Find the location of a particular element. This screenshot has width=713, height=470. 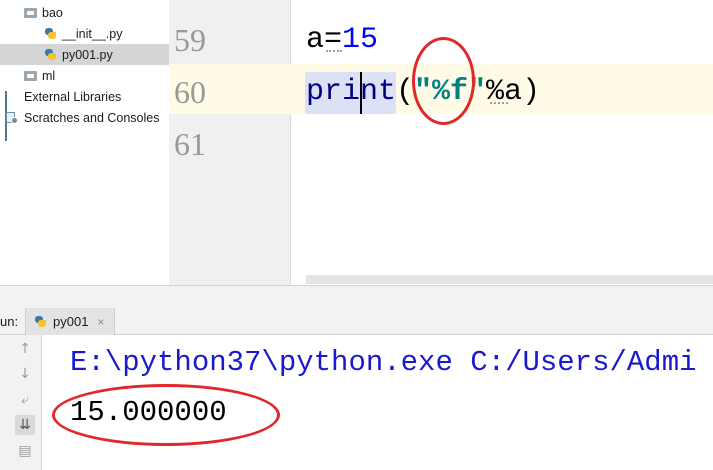

code-line-59: a=15 is located at coordinates (342, 40).